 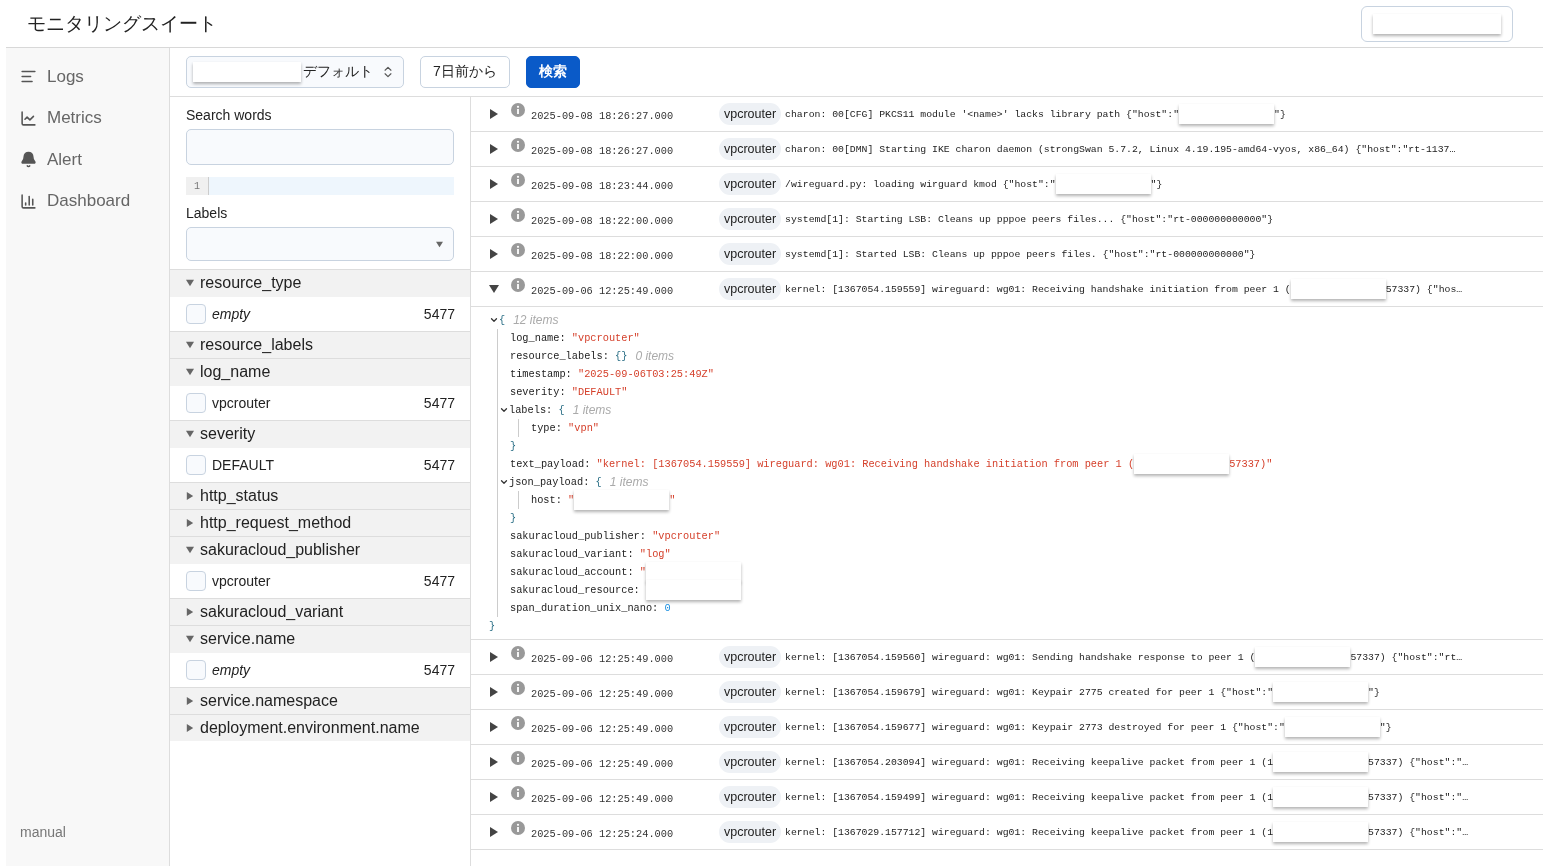 What do you see at coordinates (1020, 657) in the screenshot?
I see `log-message: kernel: [1367054.159560] wireguard: wg01: Sending handshake response to peer 1 (` at bounding box center [1020, 657].